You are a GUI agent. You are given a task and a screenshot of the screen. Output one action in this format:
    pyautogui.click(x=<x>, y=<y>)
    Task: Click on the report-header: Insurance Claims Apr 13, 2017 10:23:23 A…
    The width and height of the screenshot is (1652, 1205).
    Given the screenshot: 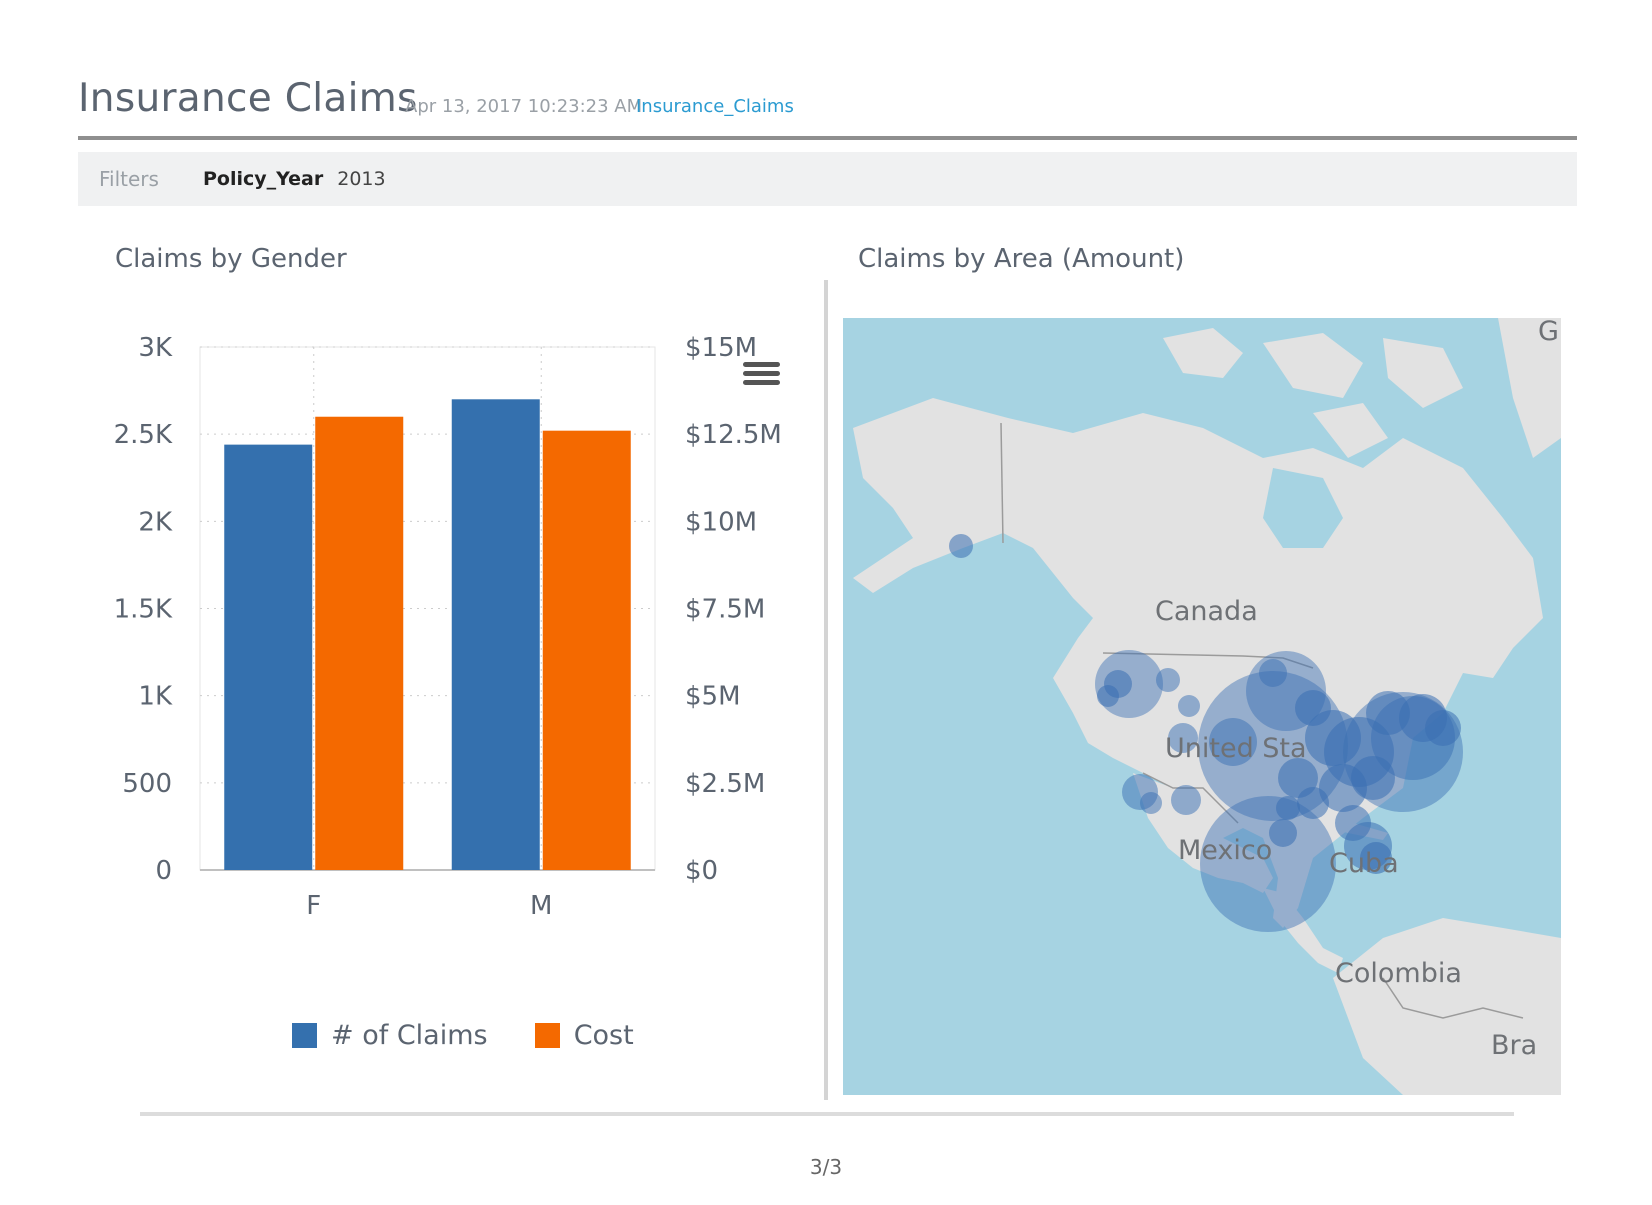 What is the action you would take?
    pyautogui.click(x=828, y=102)
    